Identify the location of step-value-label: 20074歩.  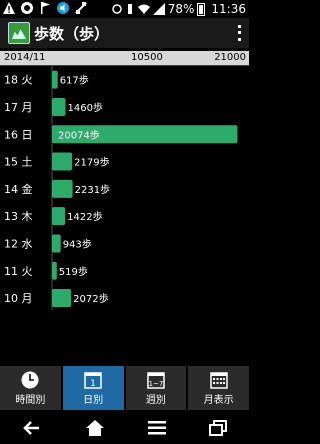
(79, 134).